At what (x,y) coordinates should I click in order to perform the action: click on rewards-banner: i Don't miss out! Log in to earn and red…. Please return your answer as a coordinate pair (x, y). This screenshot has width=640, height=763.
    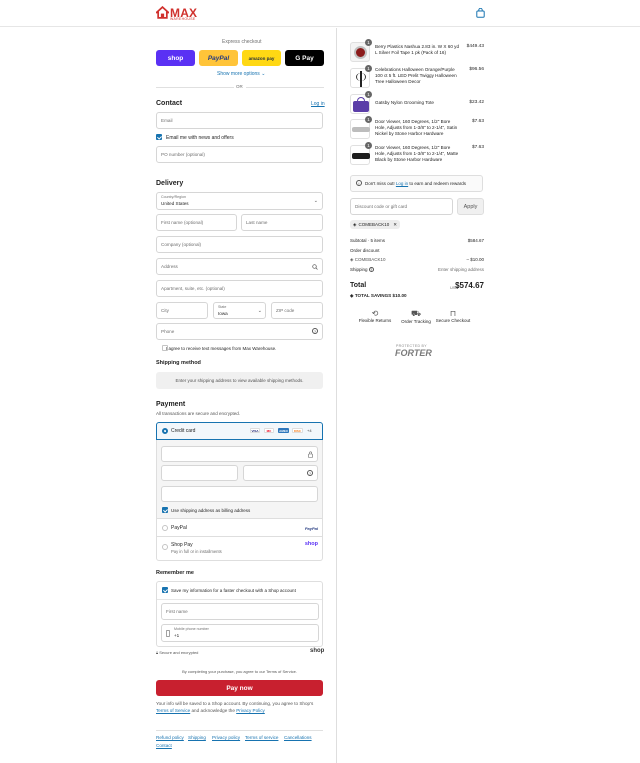
    Looking at the image, I should click on (416, 183).